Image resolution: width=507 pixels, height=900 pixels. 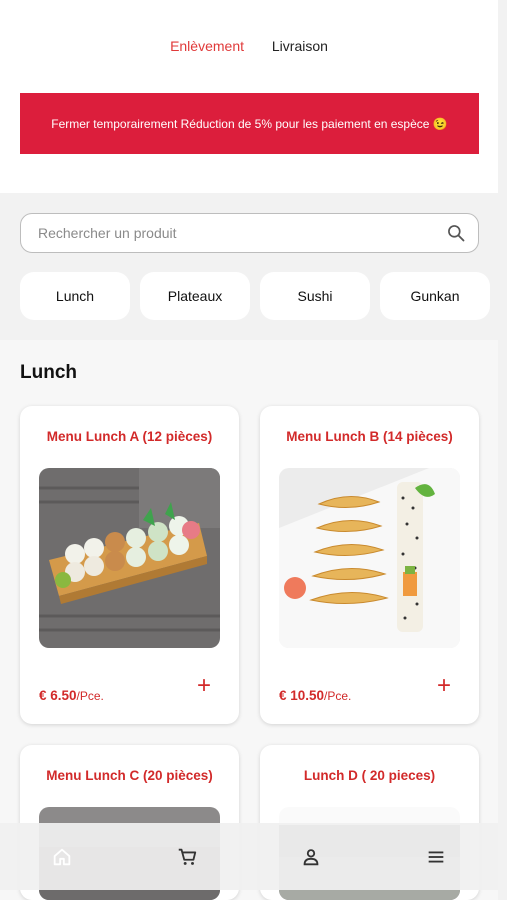 What do you see at coordinates (249, 856) in the screenshot?
I see `bottom-navigation` at bounding box center [249, 856].